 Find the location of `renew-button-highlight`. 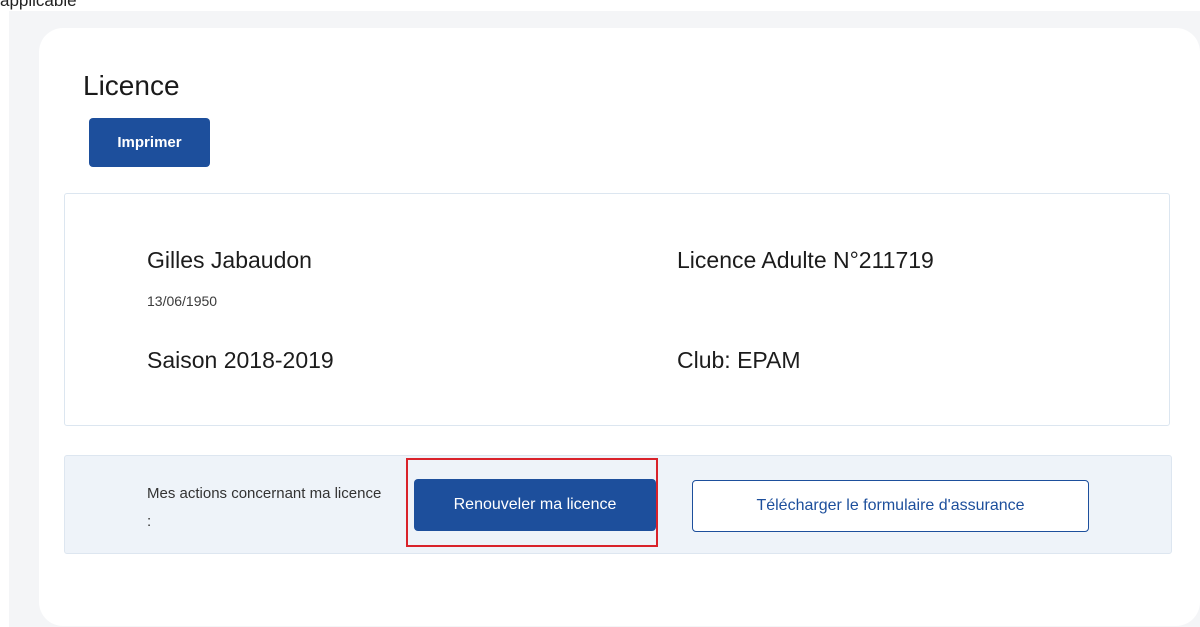

renew-button-highlight is located at coordinates (532, 502).